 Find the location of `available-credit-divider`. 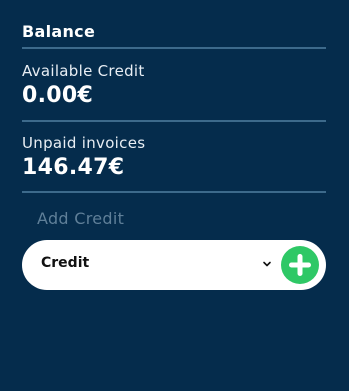

available-credit-divider is located at coordinates (174, 121).